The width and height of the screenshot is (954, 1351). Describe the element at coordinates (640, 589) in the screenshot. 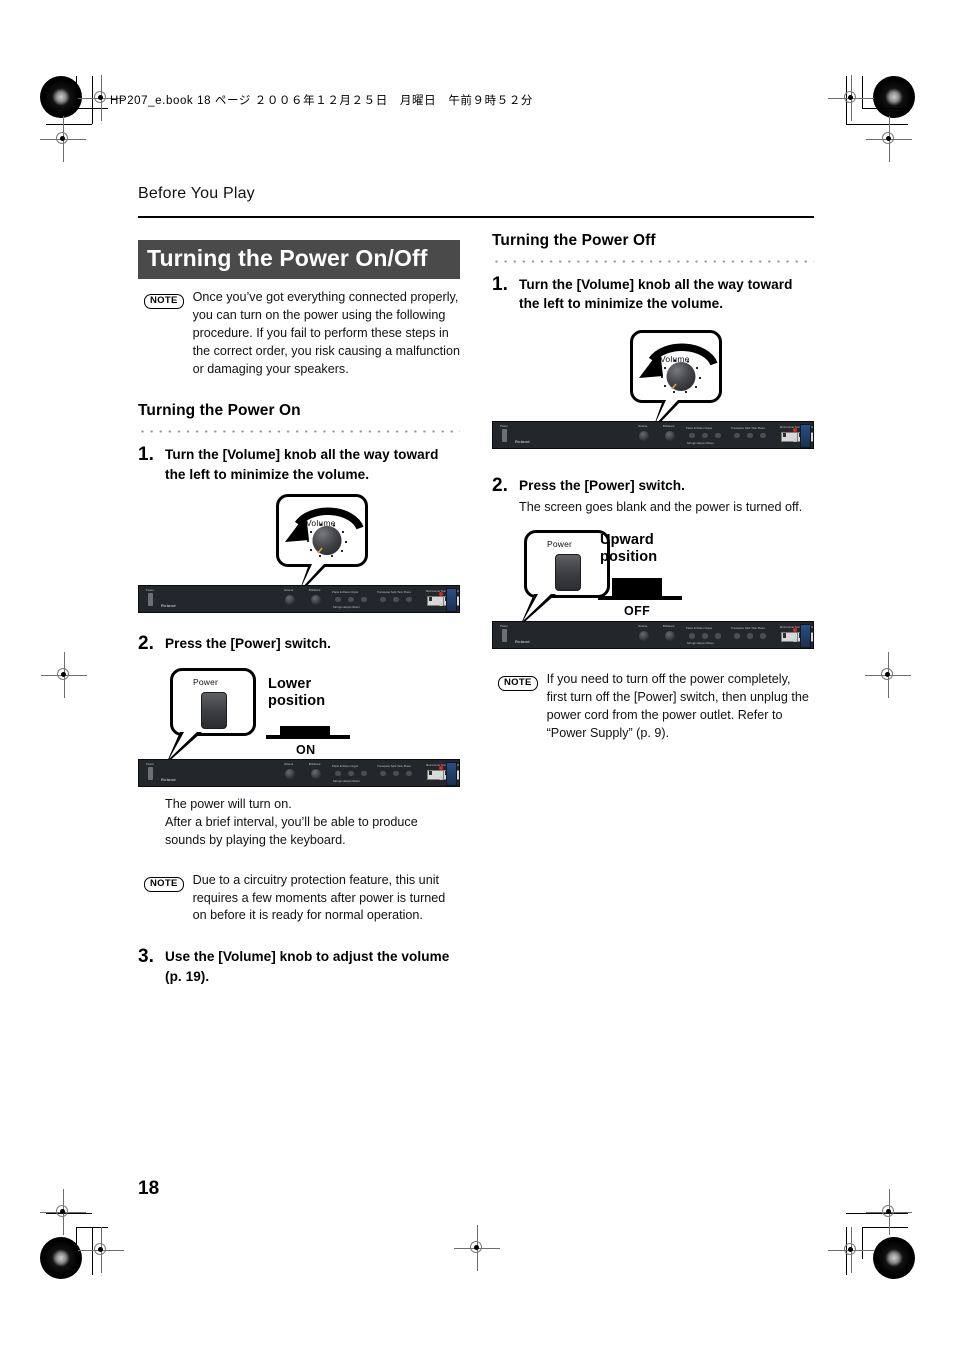

I see `switch-position-diagram-off` at that location.